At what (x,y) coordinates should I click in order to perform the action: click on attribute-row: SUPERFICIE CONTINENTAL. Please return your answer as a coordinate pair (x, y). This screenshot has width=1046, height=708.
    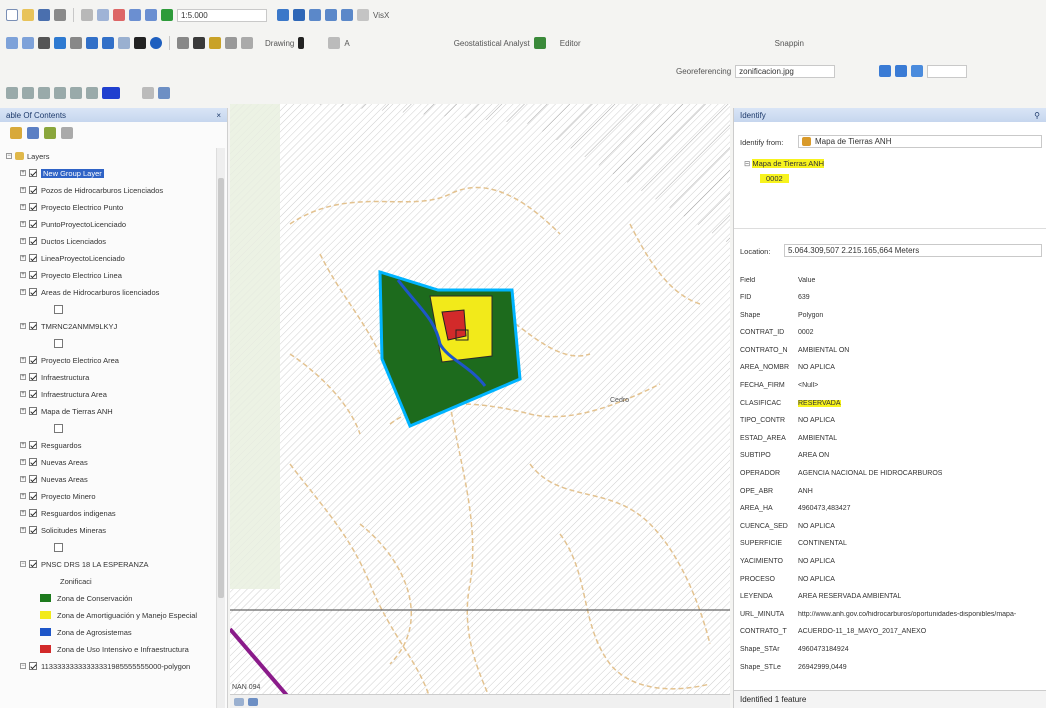
    Looking at the image, I should click on (793, 543).